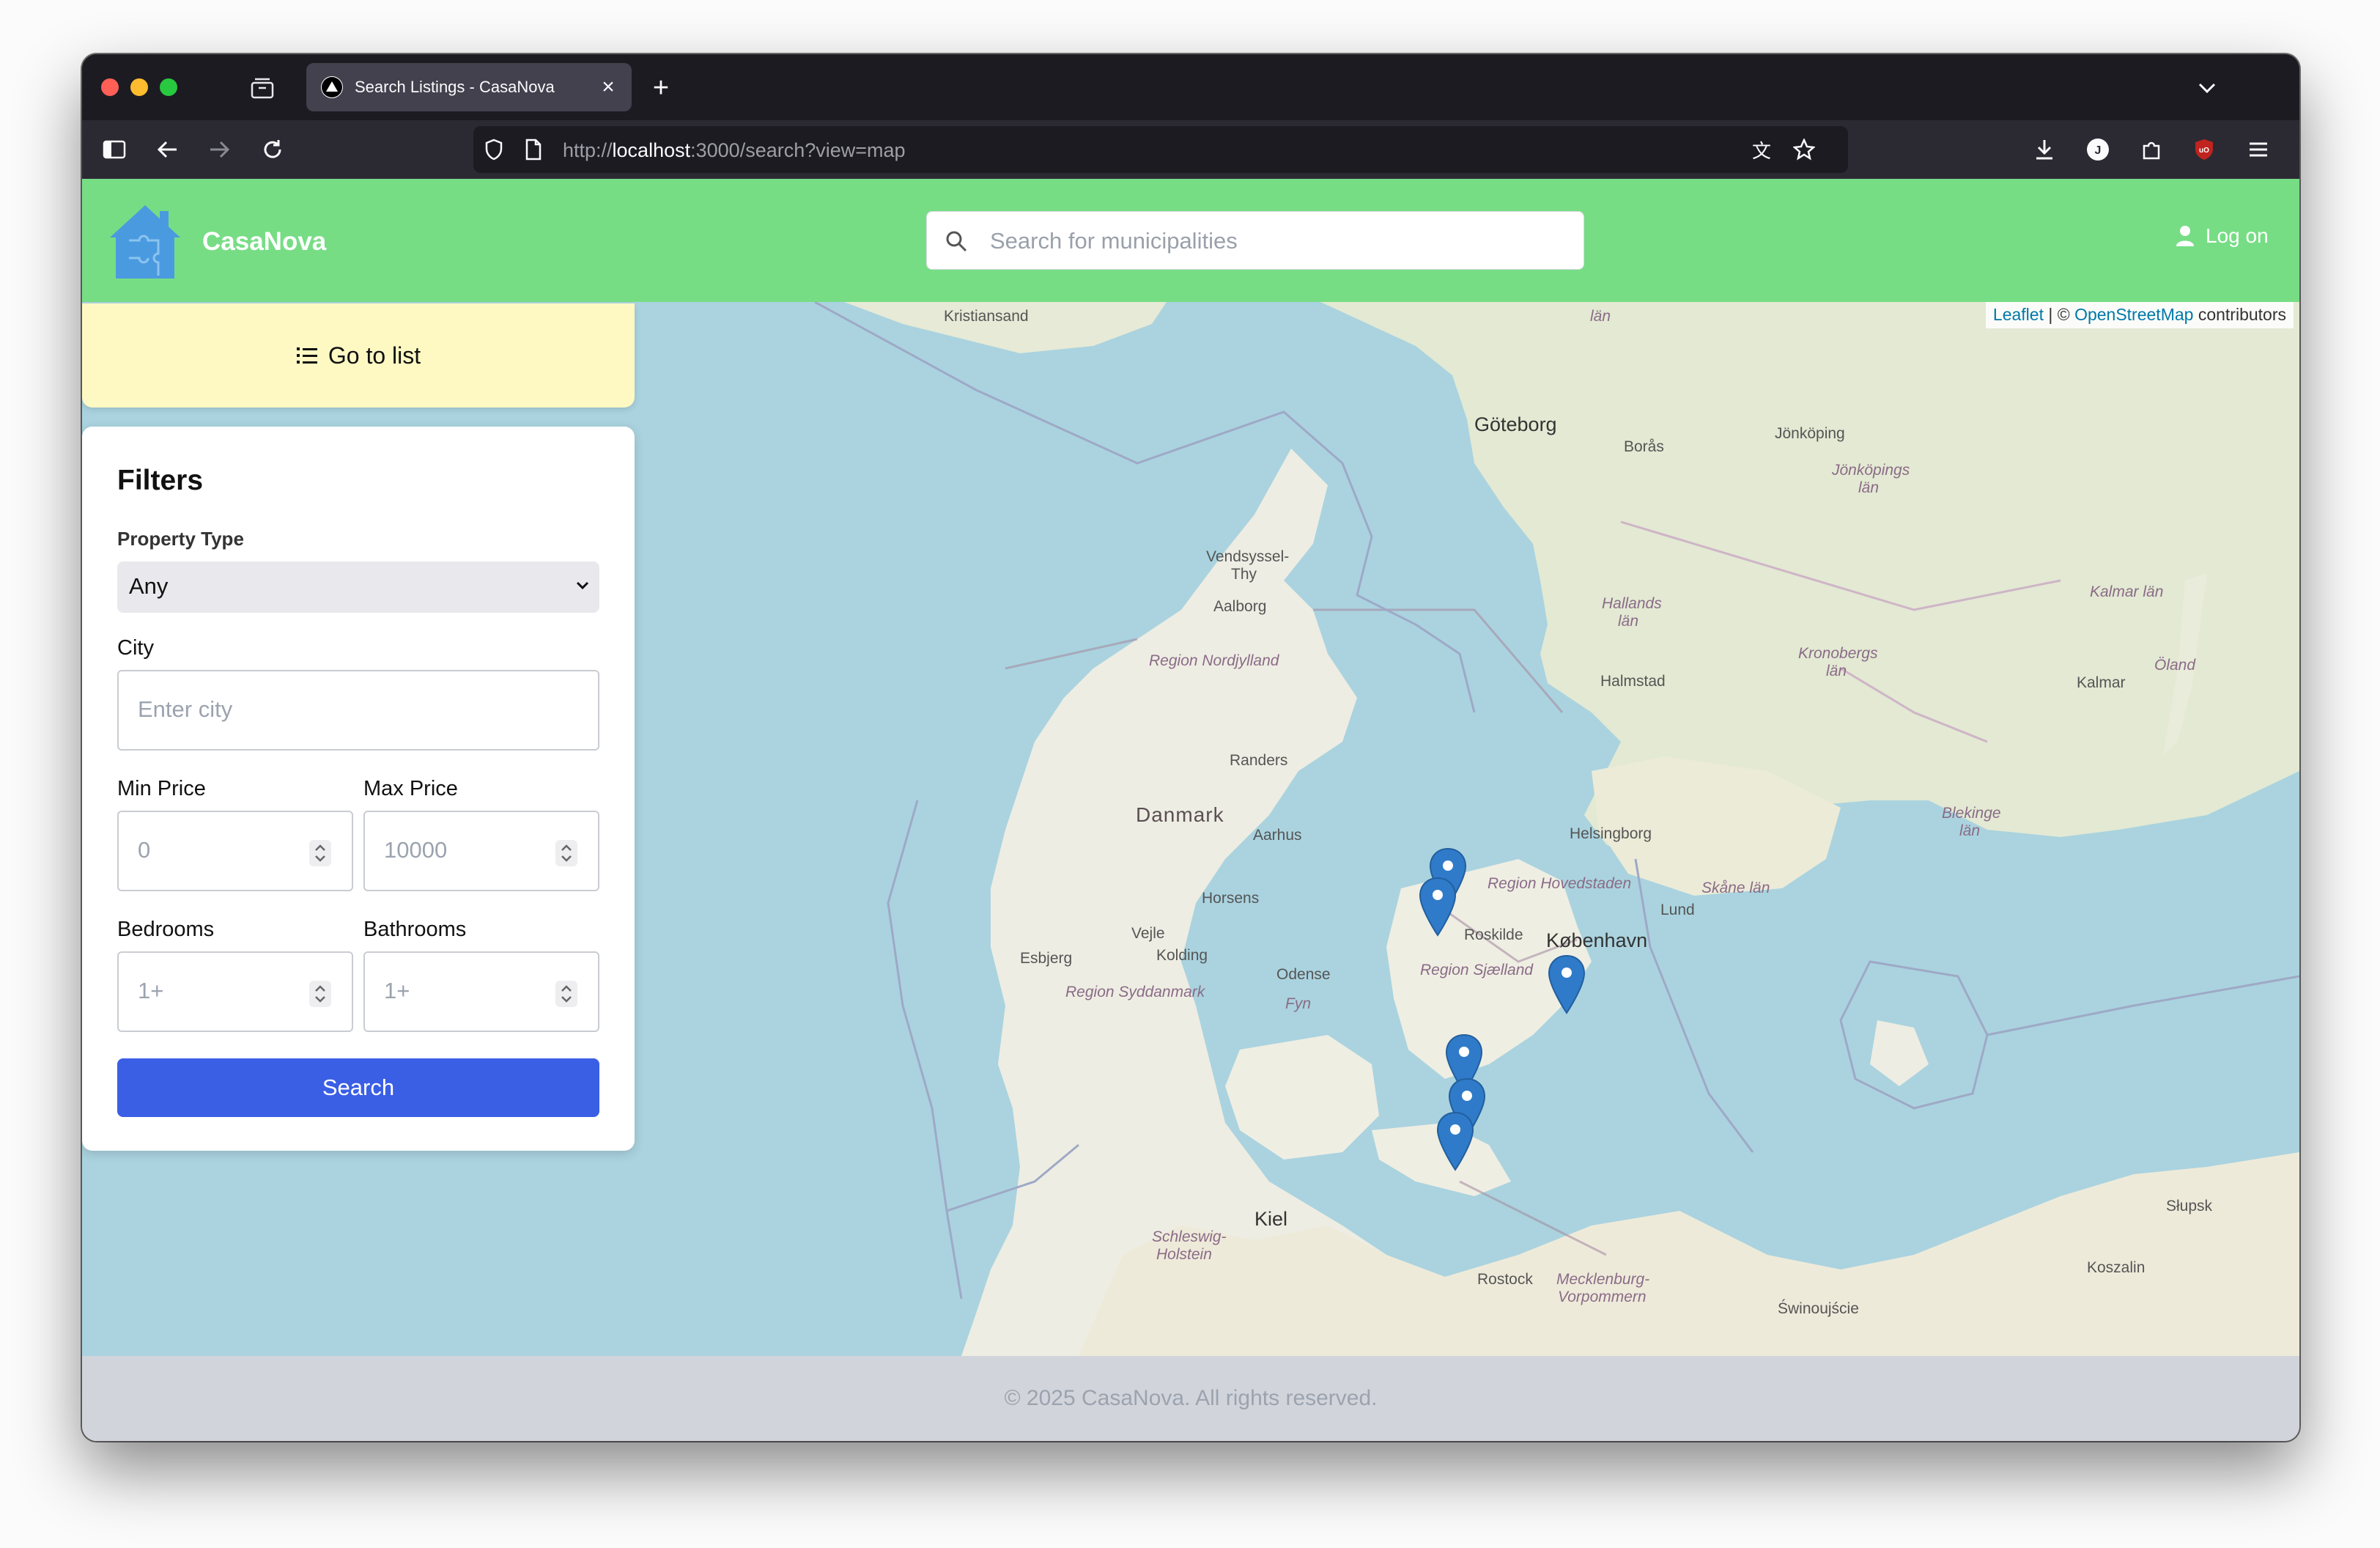  I want to click on map-label: Göteborg, so click(1516, 424).